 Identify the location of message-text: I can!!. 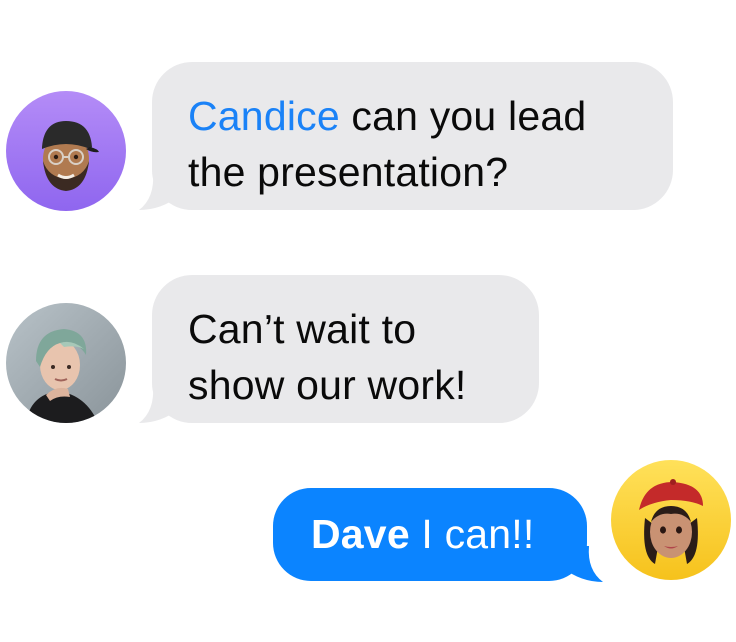
(478, 534).